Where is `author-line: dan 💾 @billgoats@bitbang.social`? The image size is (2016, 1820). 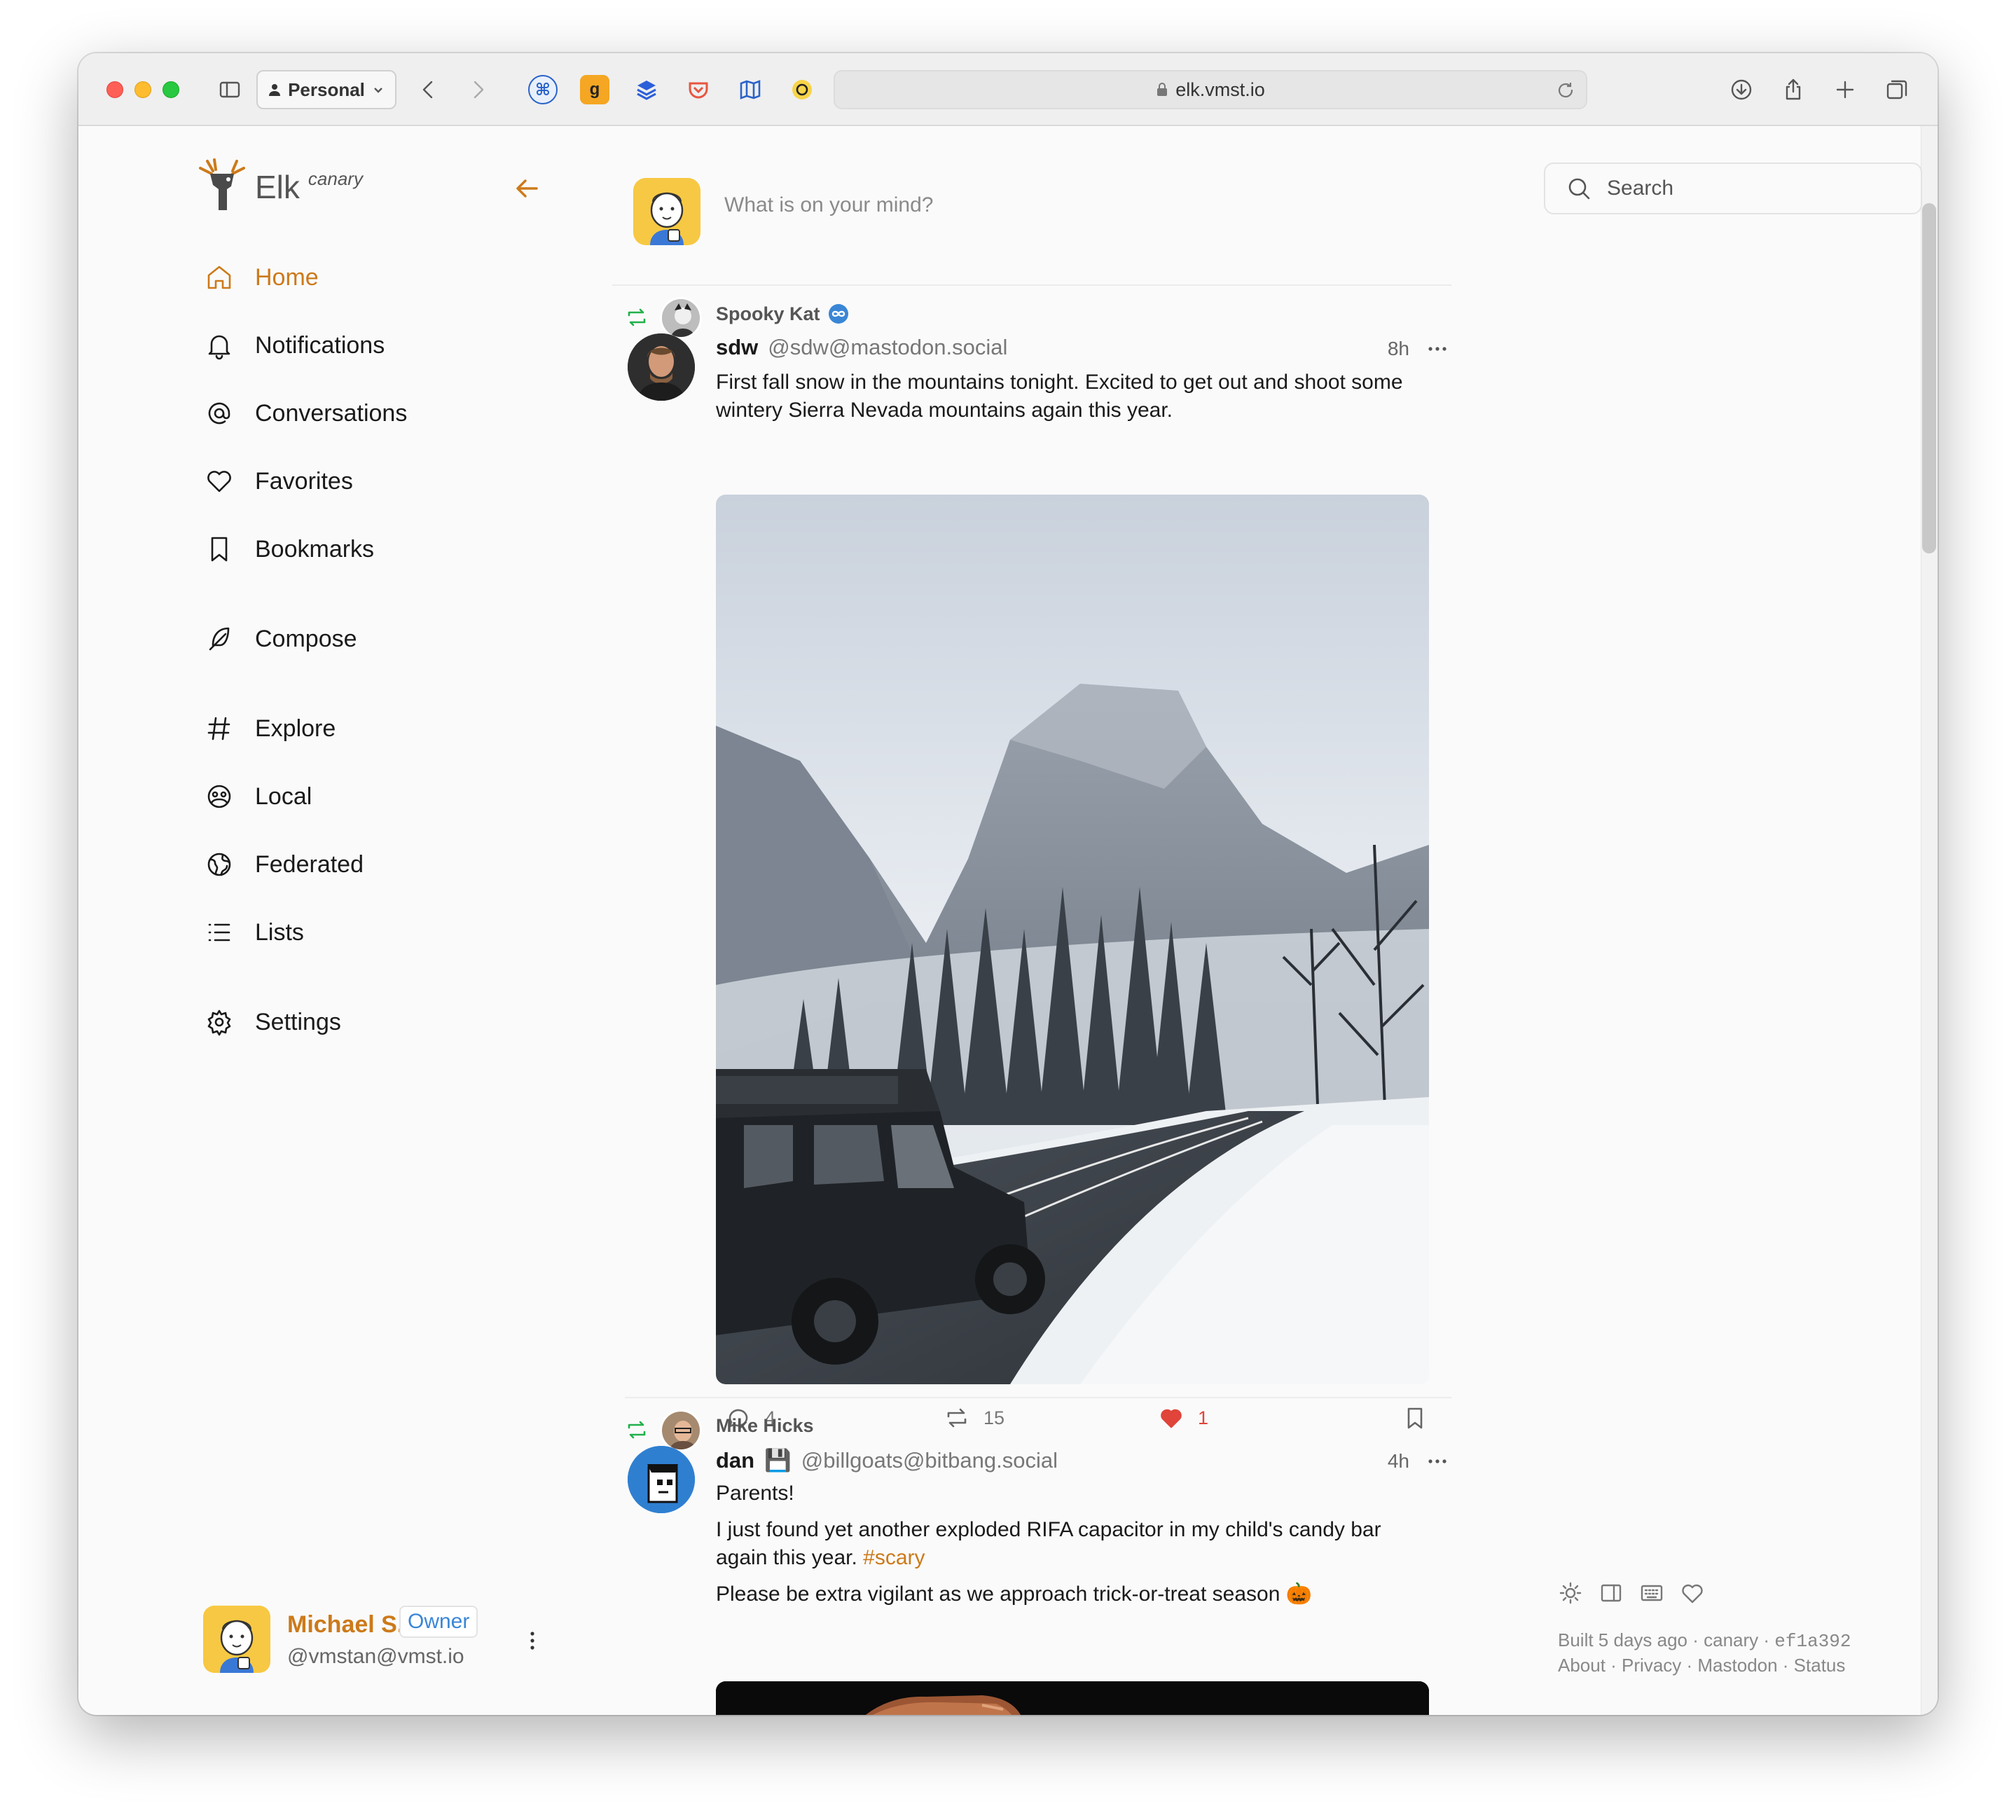 author-line: dan 💾 @billgoats@bitbang.social is located at coordinates (887, 1460).